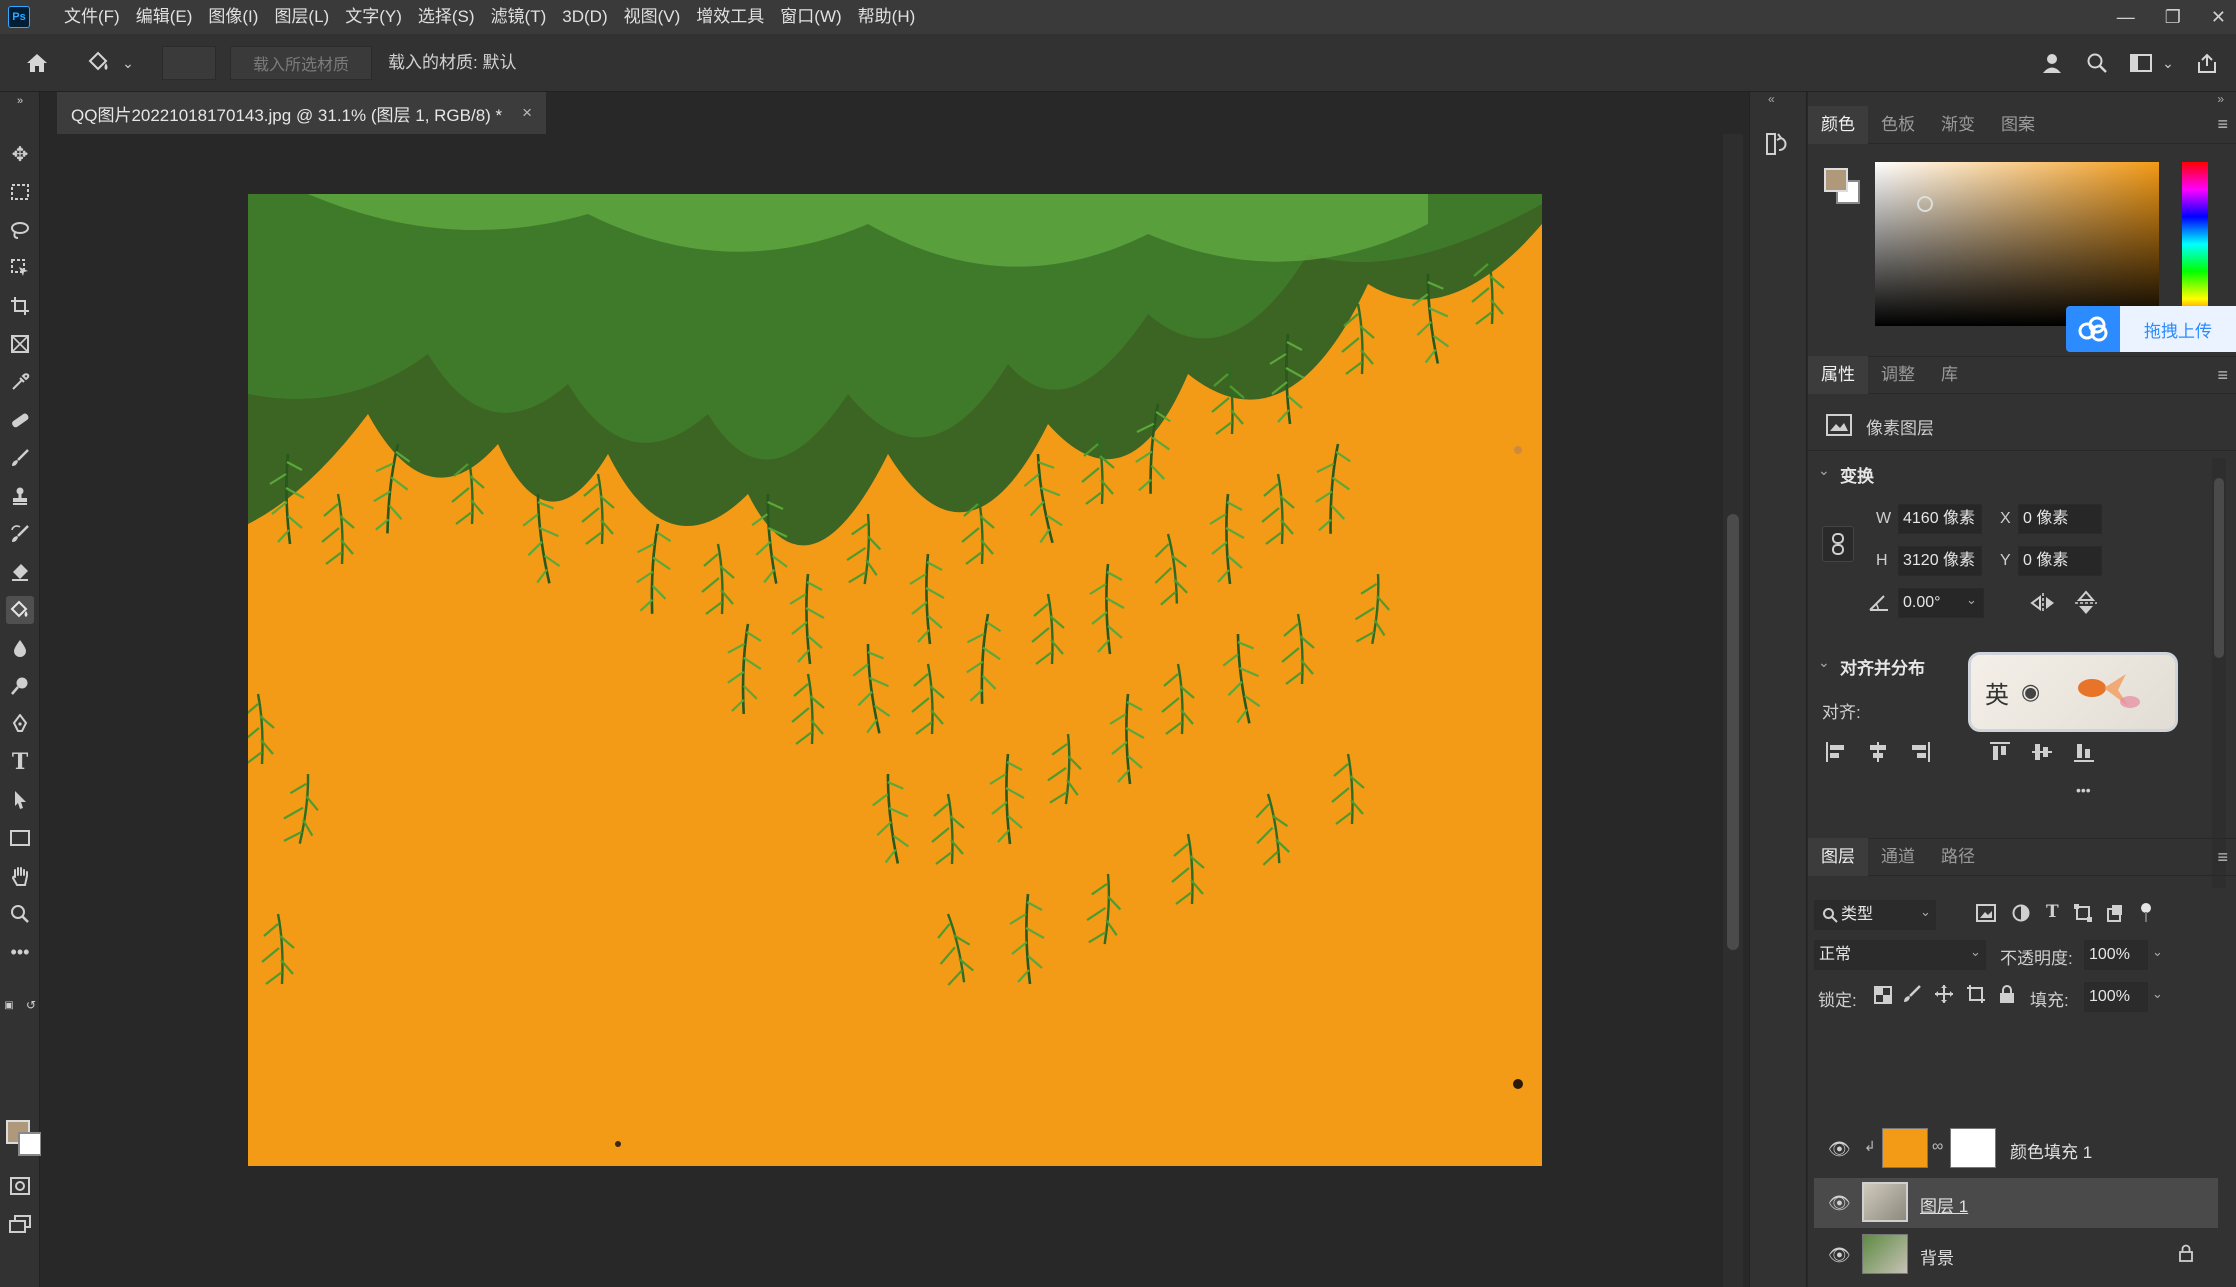 This screenshot has width=2236, height=1287. Describe the element at coordinates (1898, 857) in the screenshot. I see `tab-channels: 通道` at that location.